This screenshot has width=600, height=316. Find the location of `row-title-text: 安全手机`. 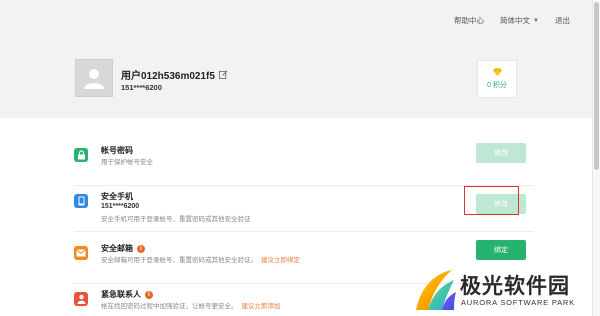

row-title-text: 安全手机 is located at coordinates (117, 196).